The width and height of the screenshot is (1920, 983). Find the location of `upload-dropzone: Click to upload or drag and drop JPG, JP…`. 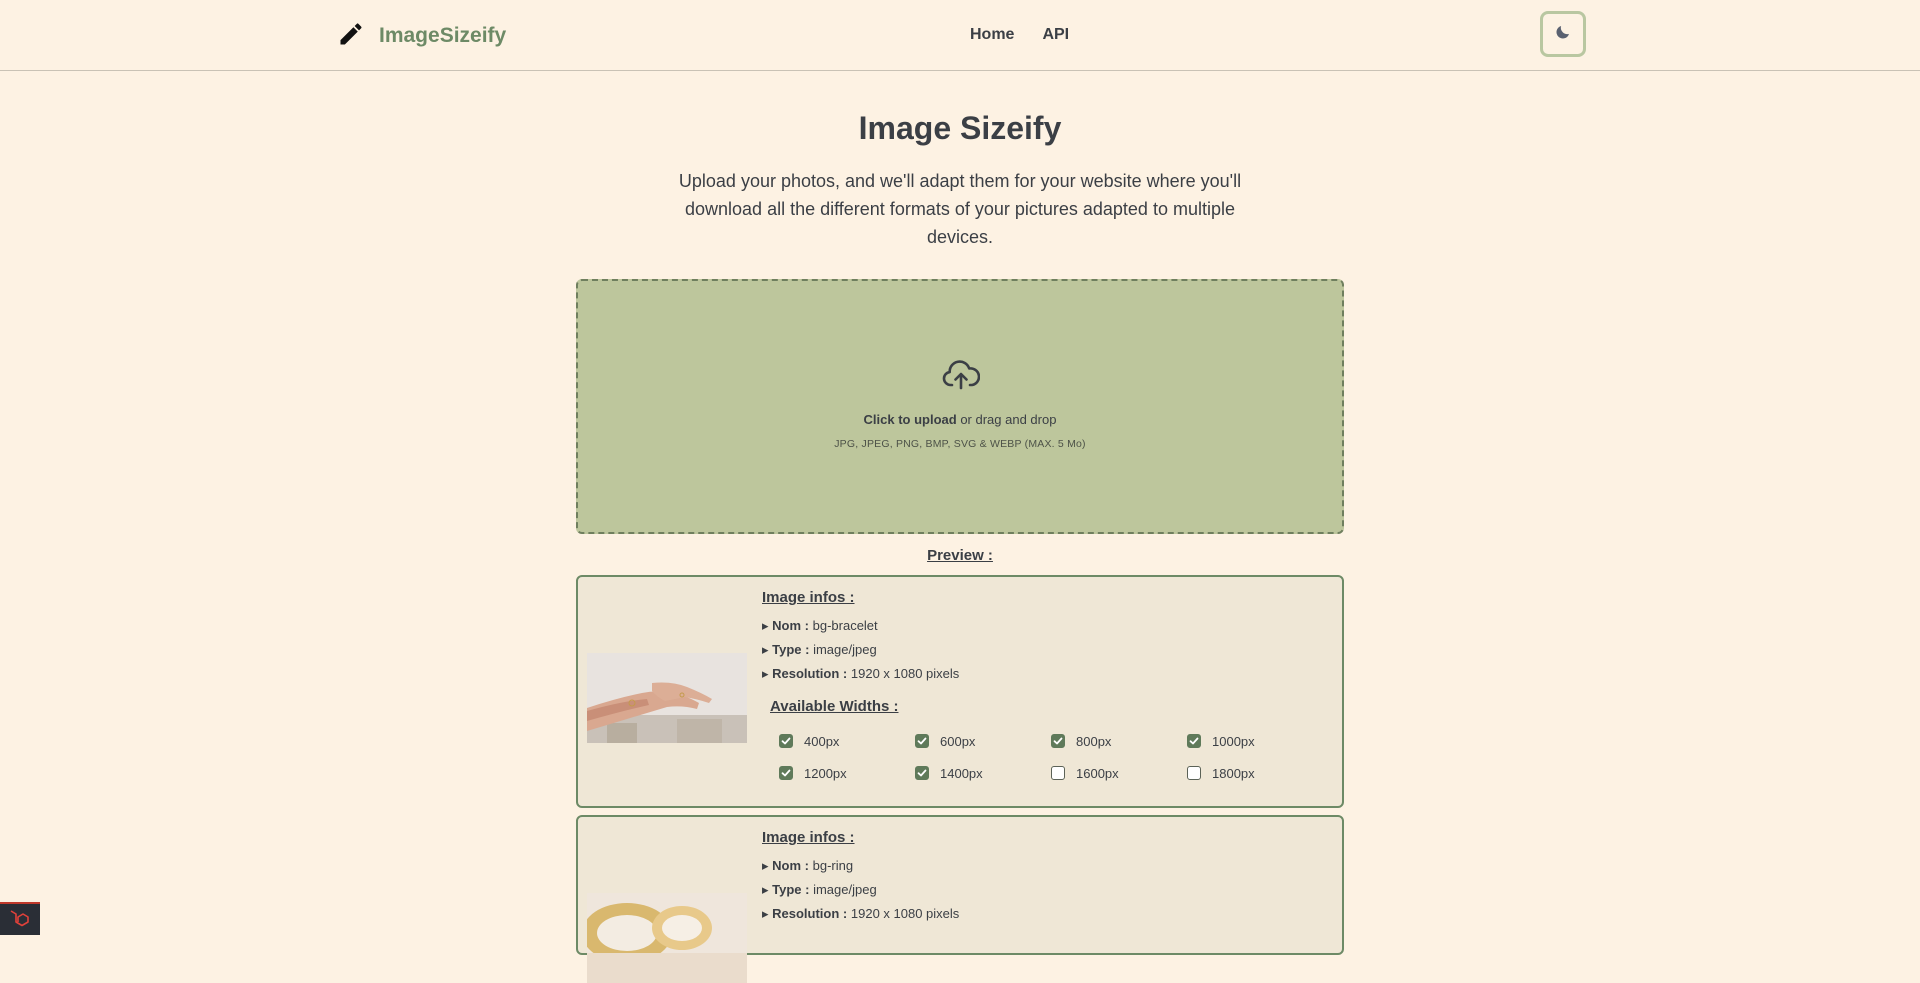

upload-dropzone: Click to upload or drag and drop JPG, JP… is located at coordinates (960, 406).